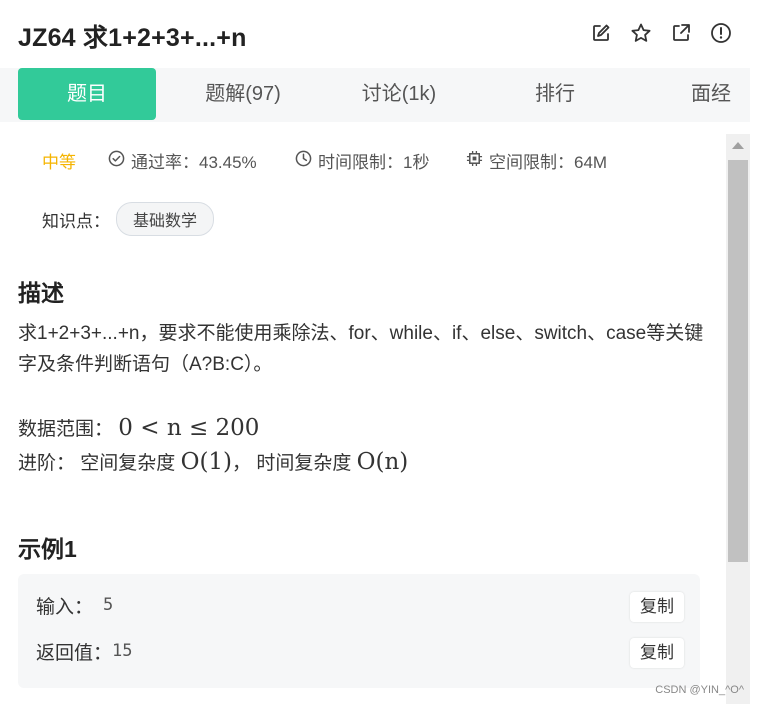 This screenshot has width=758, height=704. Describe the element at coordinates (65, 607) in the screenshot. I see `input-label: 输入：` at that location.